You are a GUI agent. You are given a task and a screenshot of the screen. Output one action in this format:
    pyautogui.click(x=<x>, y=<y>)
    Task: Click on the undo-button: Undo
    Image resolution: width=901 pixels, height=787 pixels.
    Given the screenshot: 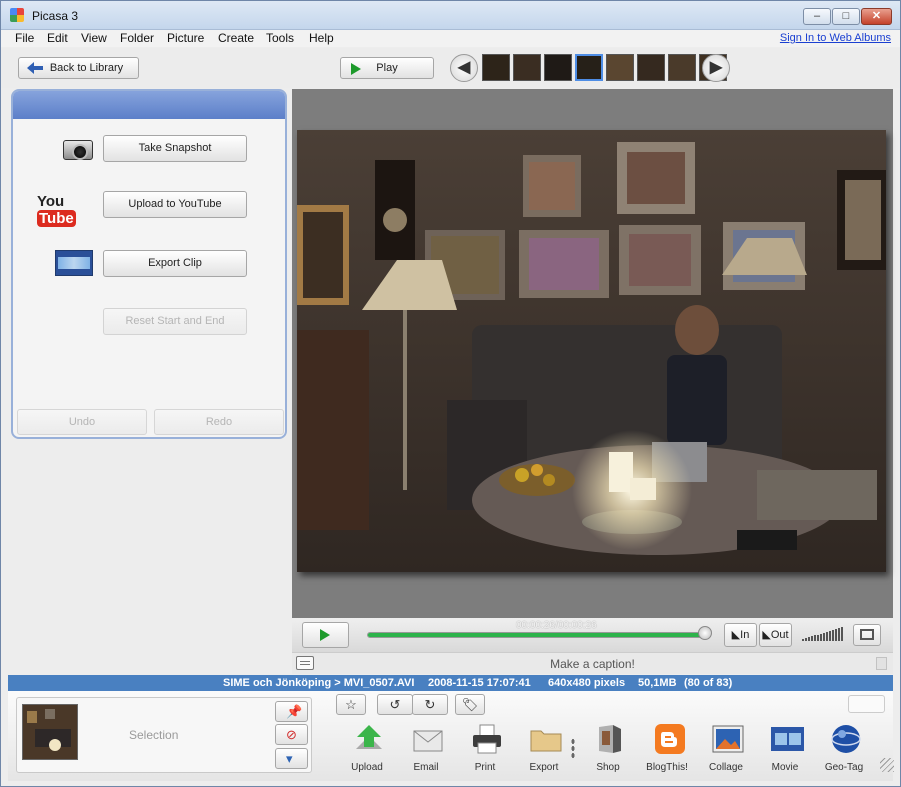 What is the action you would take?
    pyautogui.click(x=82, y=422)
    